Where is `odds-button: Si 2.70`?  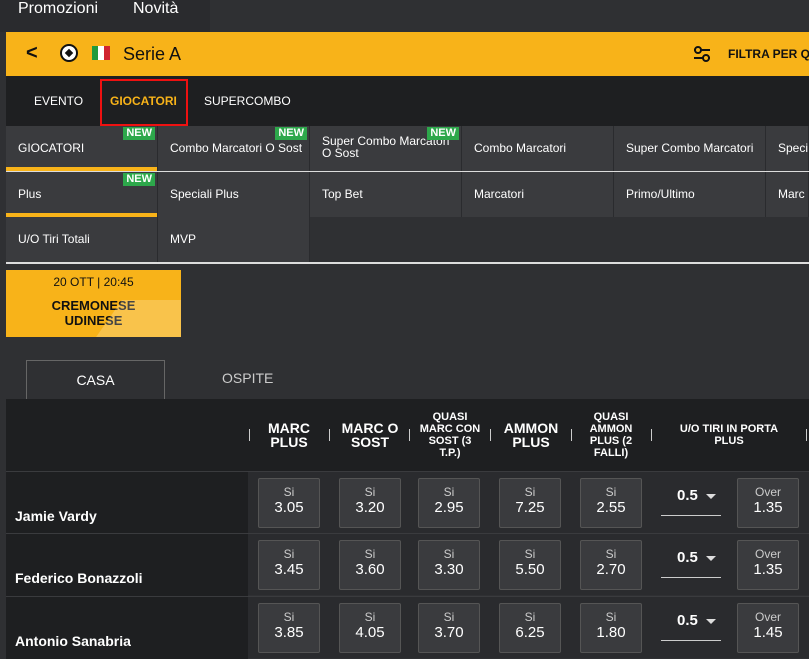
odds-button: Si 2.70 is located at coordinates (611, 565).